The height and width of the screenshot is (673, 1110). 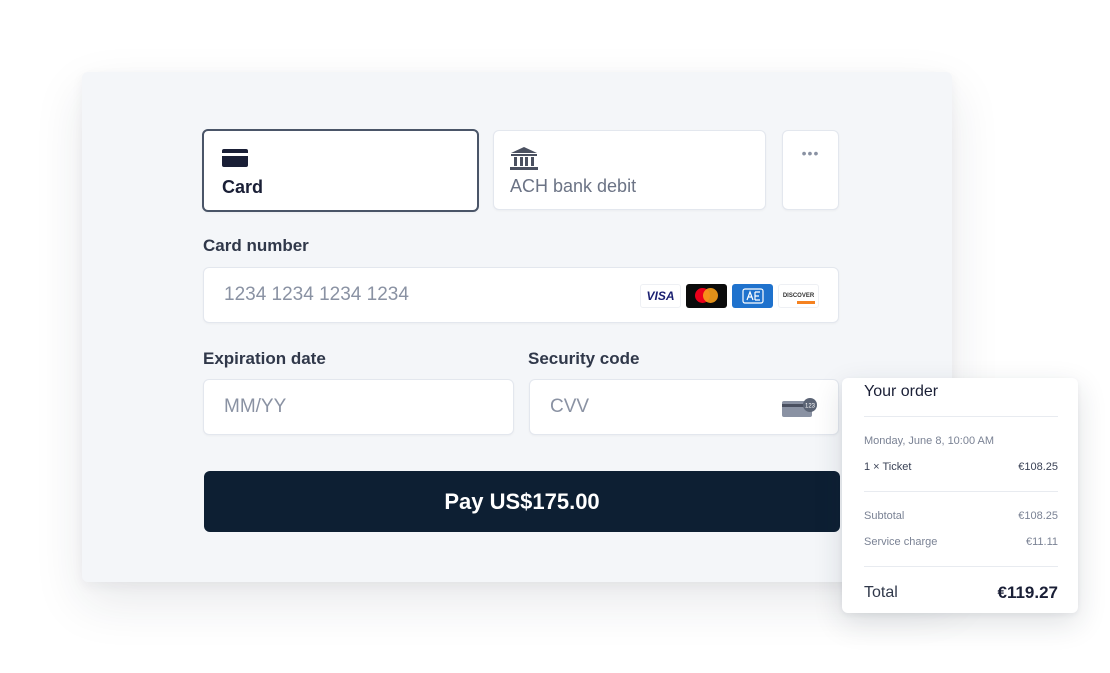 What do you see at coordinates (524, 161) in the screenshot?
I see `bank-icon` at bounding box center [524, 161].